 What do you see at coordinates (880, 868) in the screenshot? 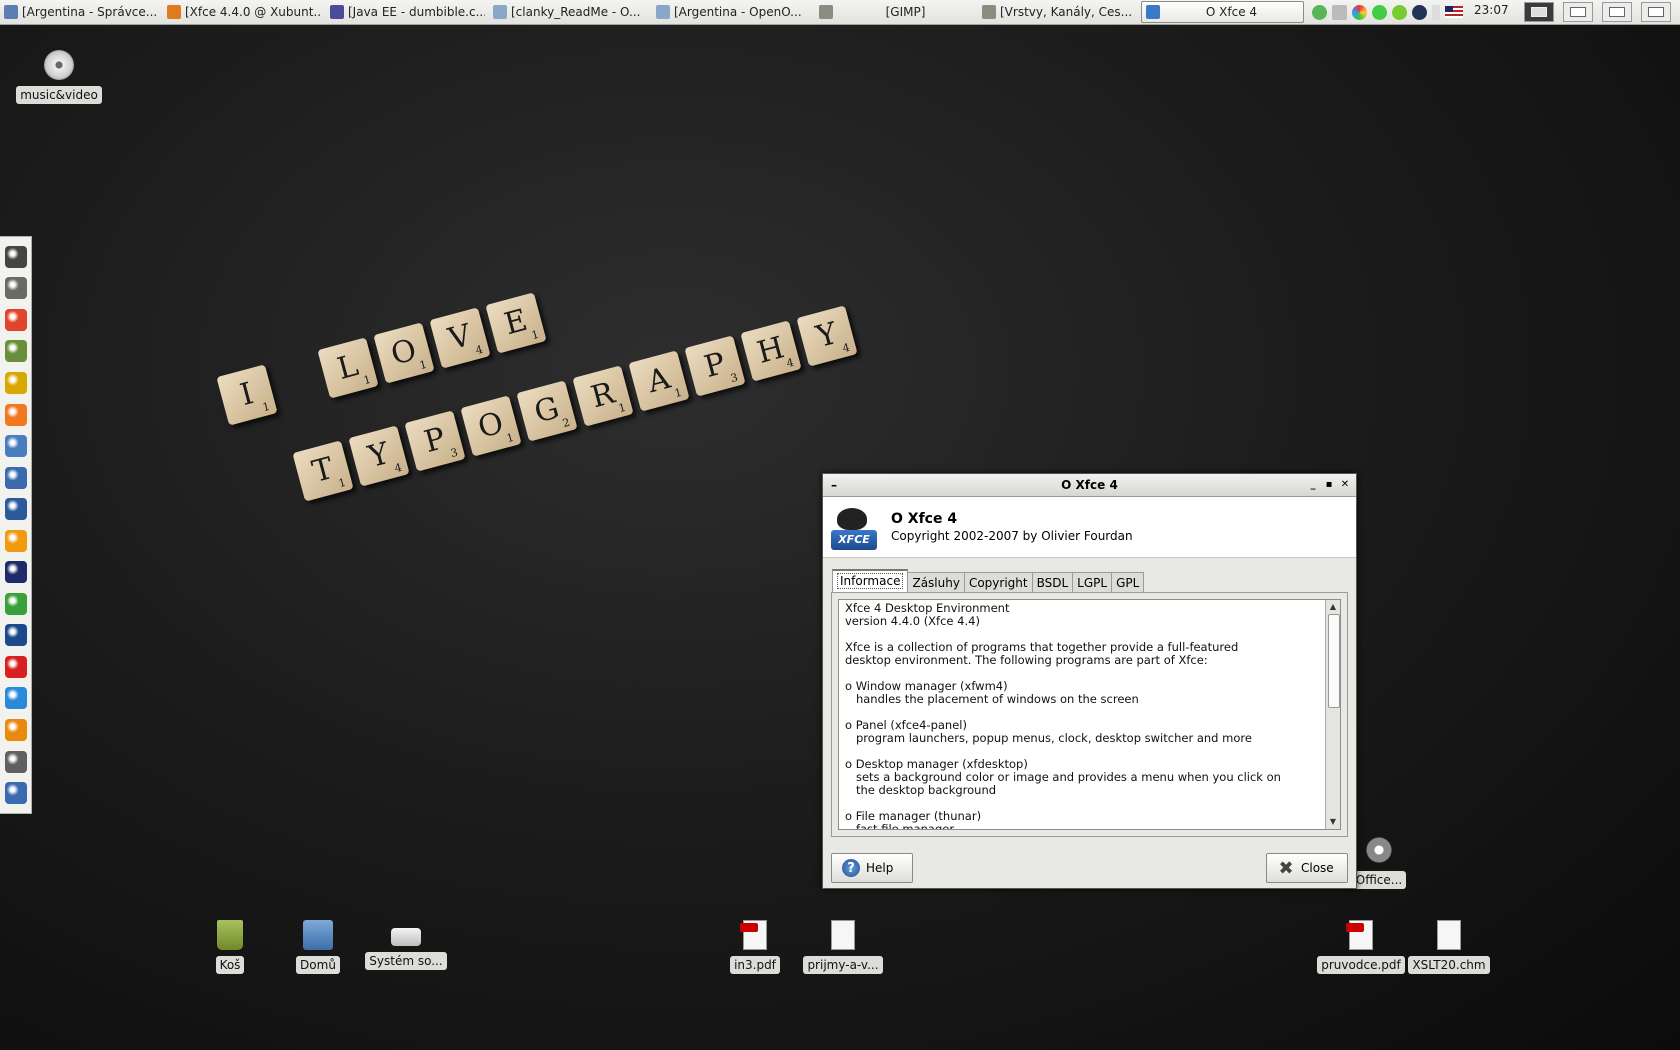
I see `help-button-label: Help` at bounding box center [880, 868].